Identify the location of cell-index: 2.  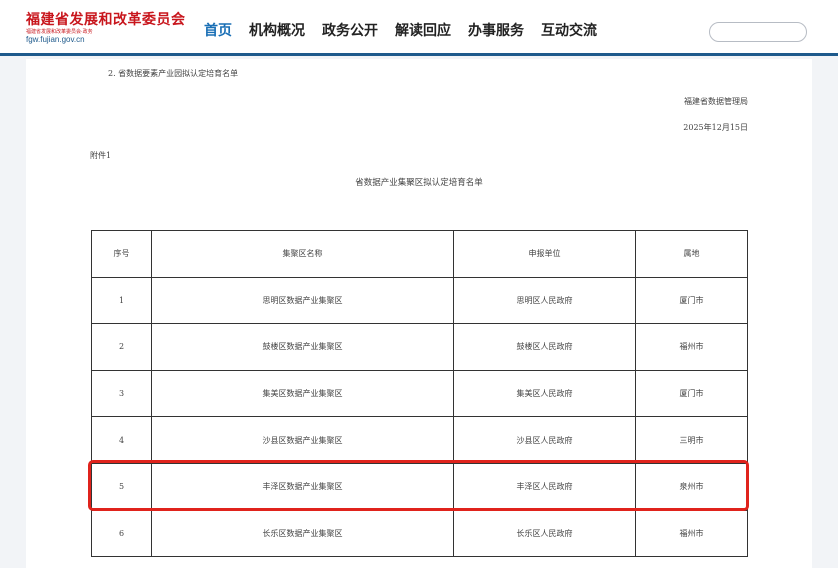
(121, 347).